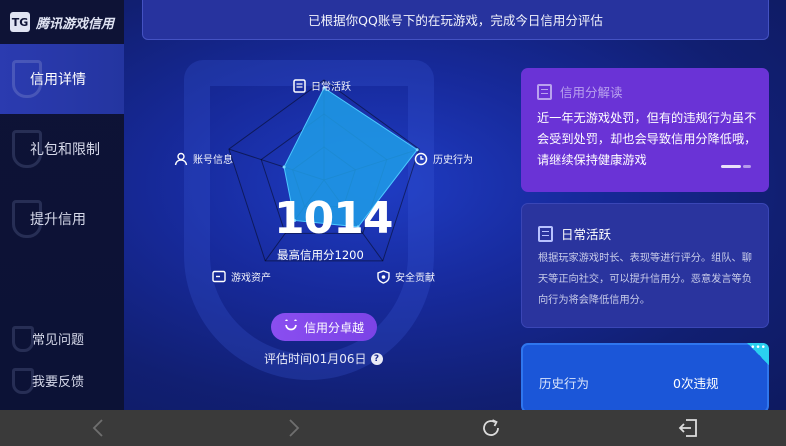 The height and width of the screenshot is (446, 786). I want to click on wallet-icon, so click(219, 277).